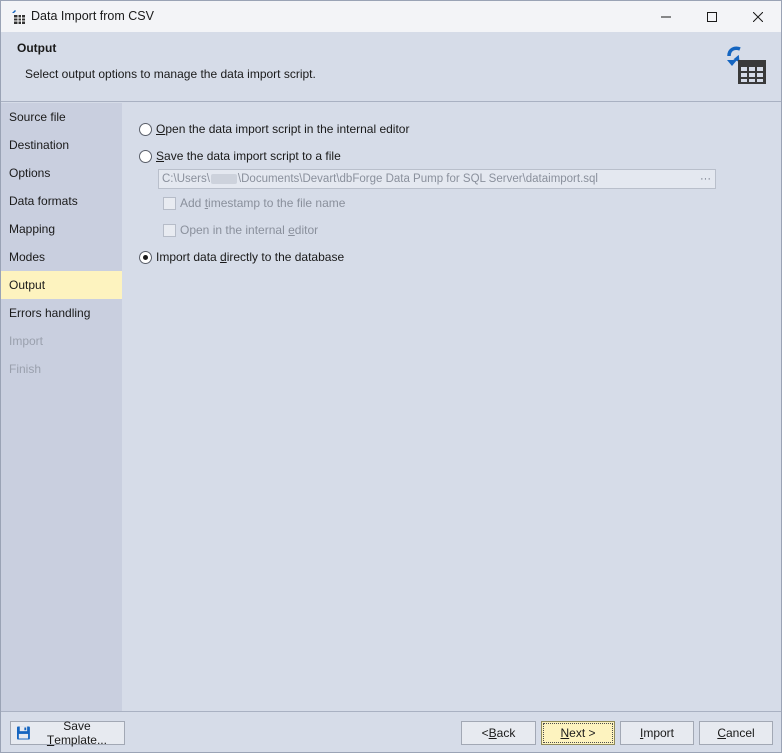 The image size is (782, 753). Describe the element at coordinates (26, 341) in the screenshot. I see `sidebar-item-import: Import` at that location.